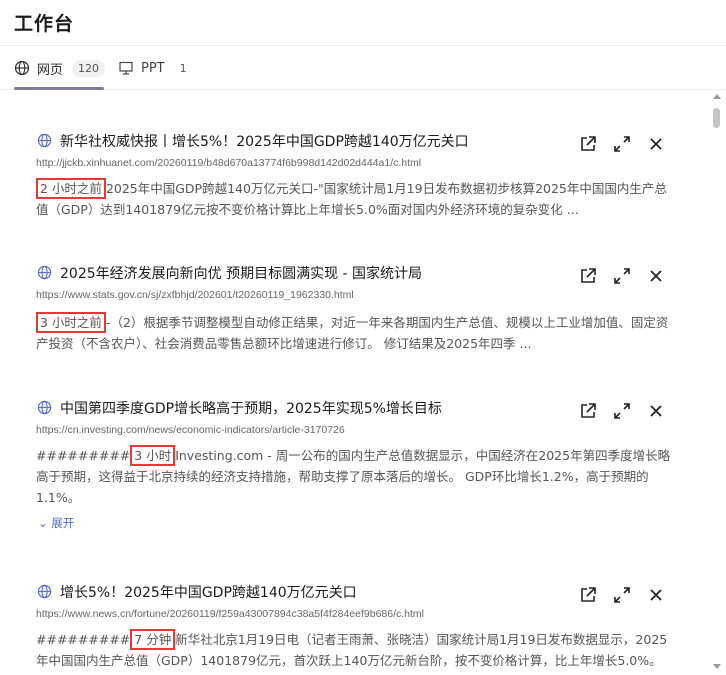  I want to click on scroll-down-icon, so click(717, 666).